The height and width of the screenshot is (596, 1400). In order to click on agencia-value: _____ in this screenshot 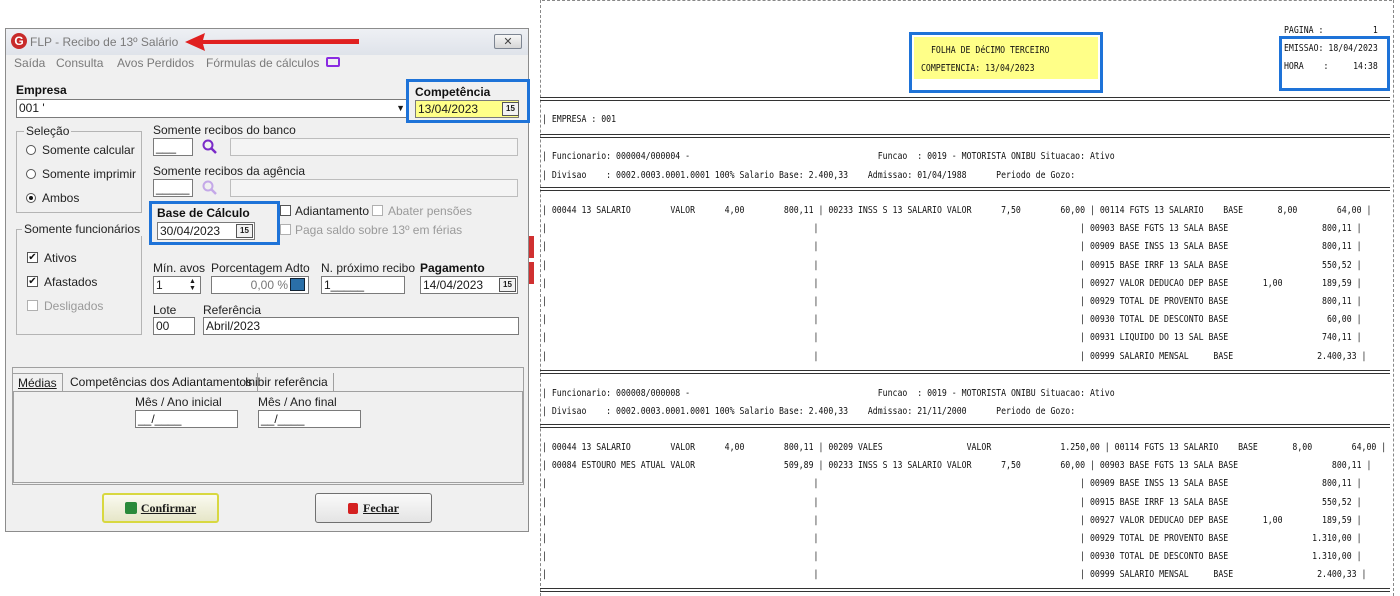, I will do `click(173, 188)`.